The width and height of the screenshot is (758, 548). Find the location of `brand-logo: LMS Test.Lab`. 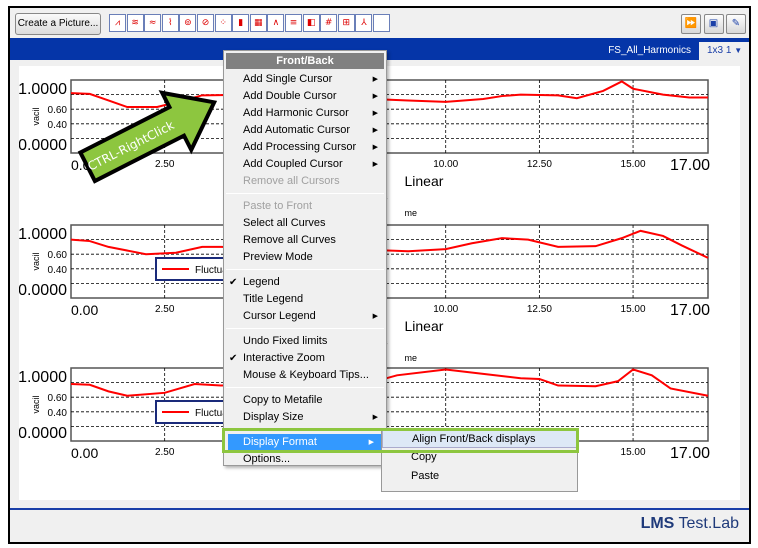

brand-logo: LMS Test.Lab is located at coordinates (689, 523).